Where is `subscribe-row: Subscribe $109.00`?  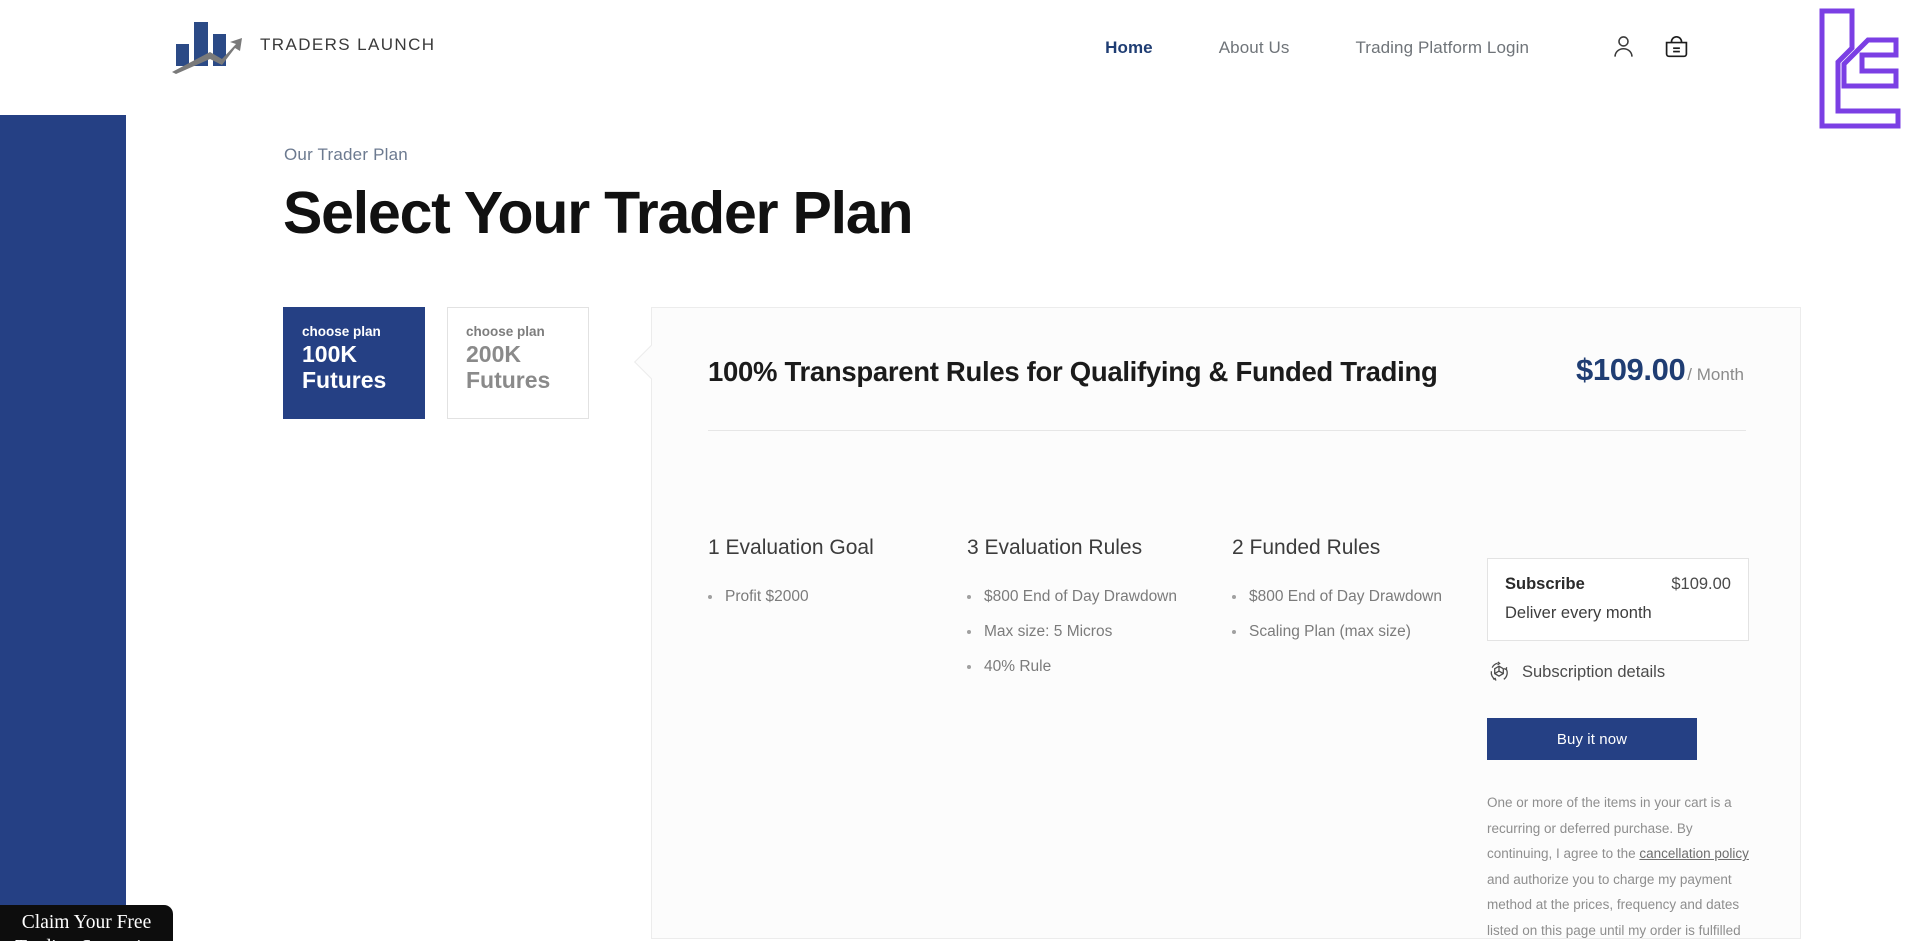 subscribe-row: Subscribe $109.00 is located at coordinates (1618, 584).